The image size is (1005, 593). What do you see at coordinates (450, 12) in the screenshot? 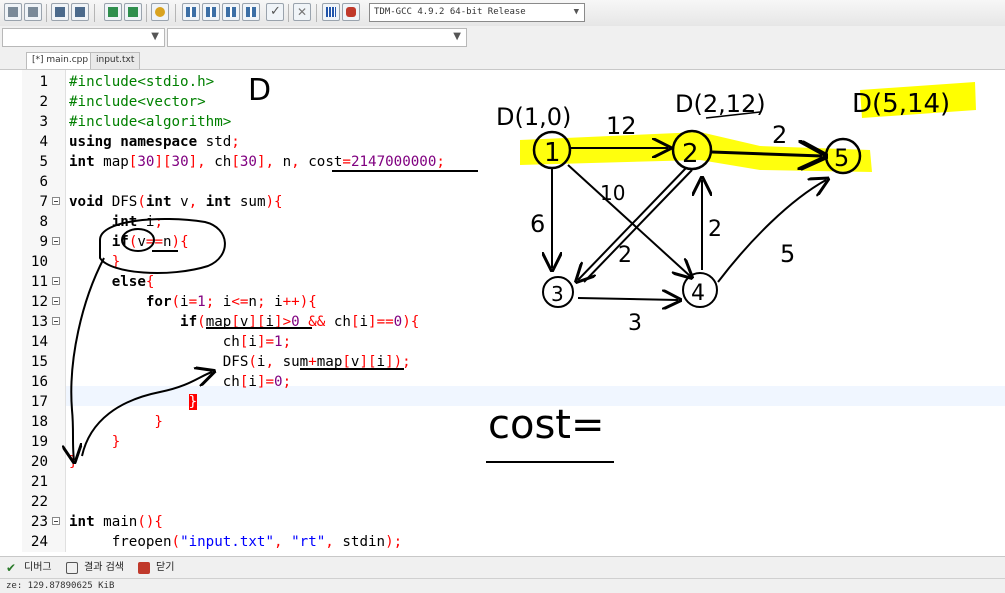
I see `compiler-select-value: TDM-GCC 4.9.2 64-bit Release` at bounding box center [450, 12].